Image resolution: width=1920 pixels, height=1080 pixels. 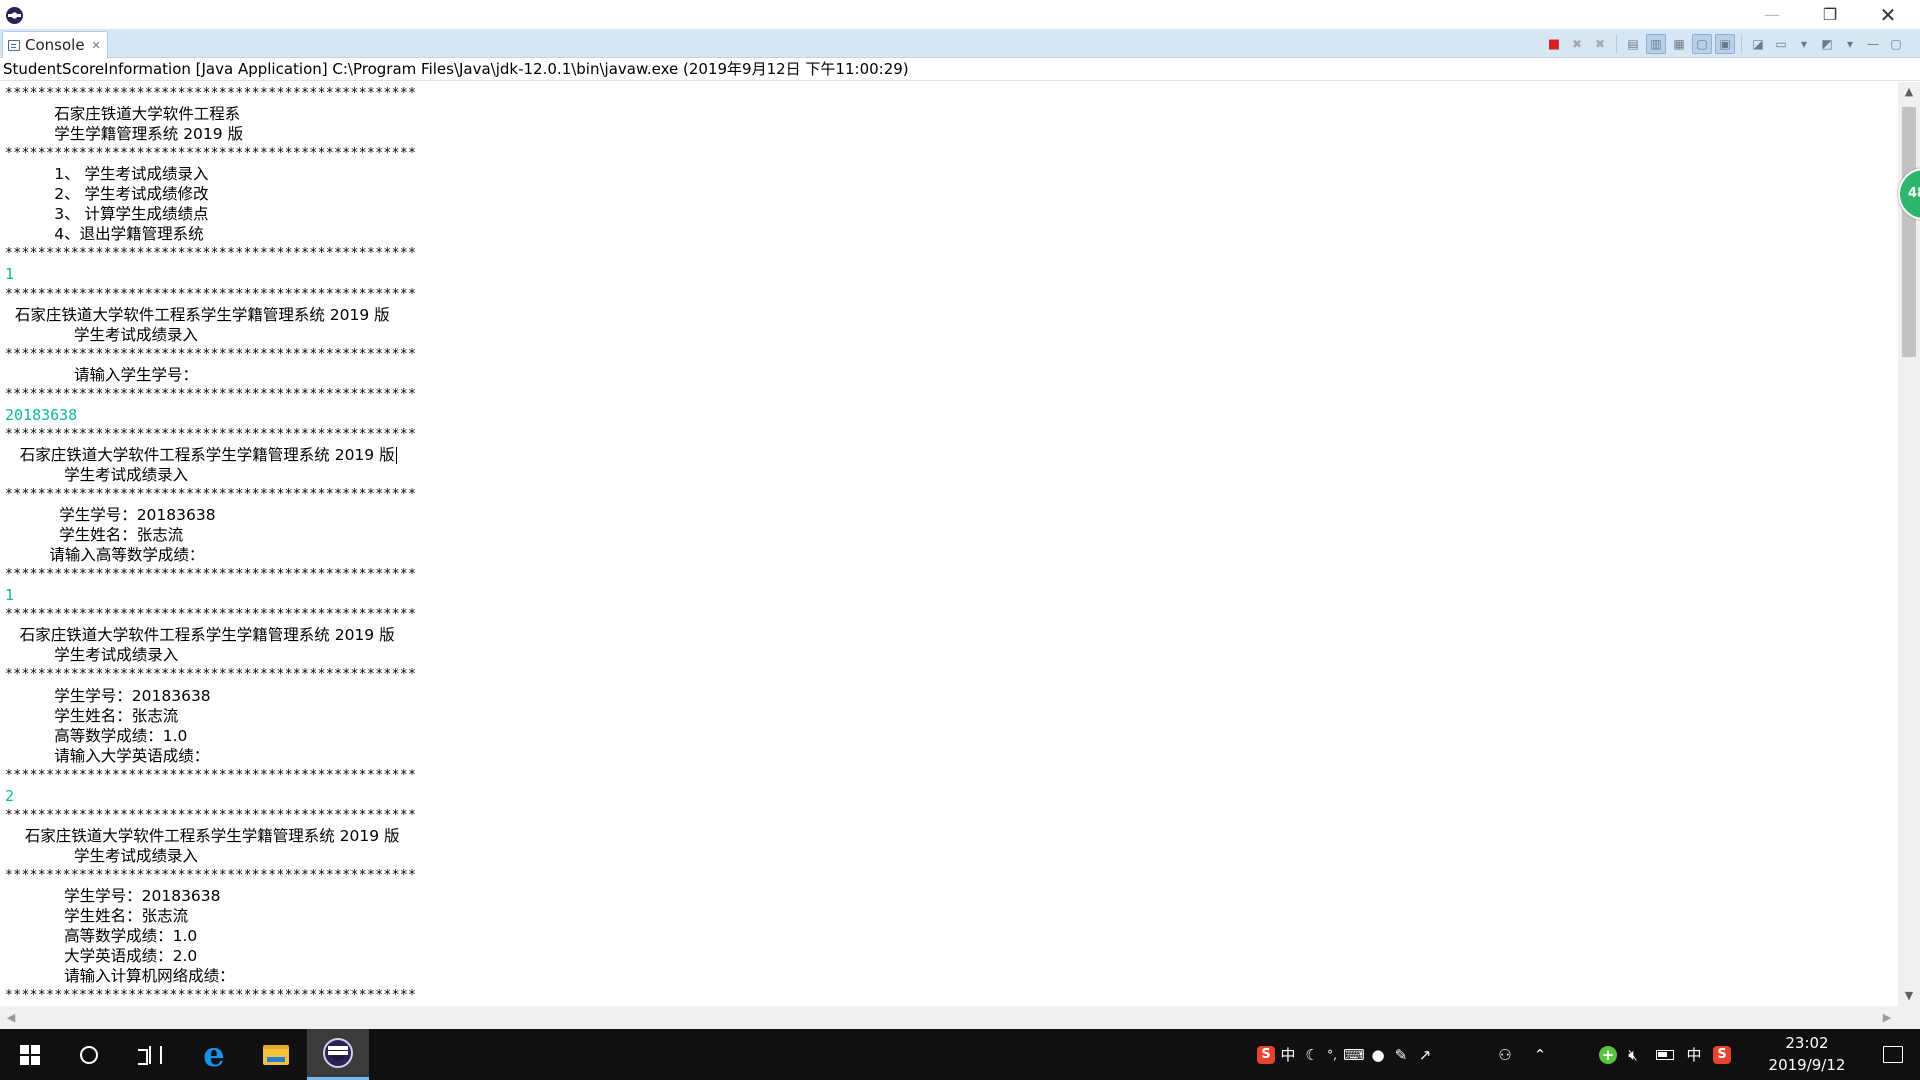 What do you see at coordinates (1288, 1054) in the screenshot?
I see `ime-lang-indicator: 中` at bounding box center [1288, 1054].